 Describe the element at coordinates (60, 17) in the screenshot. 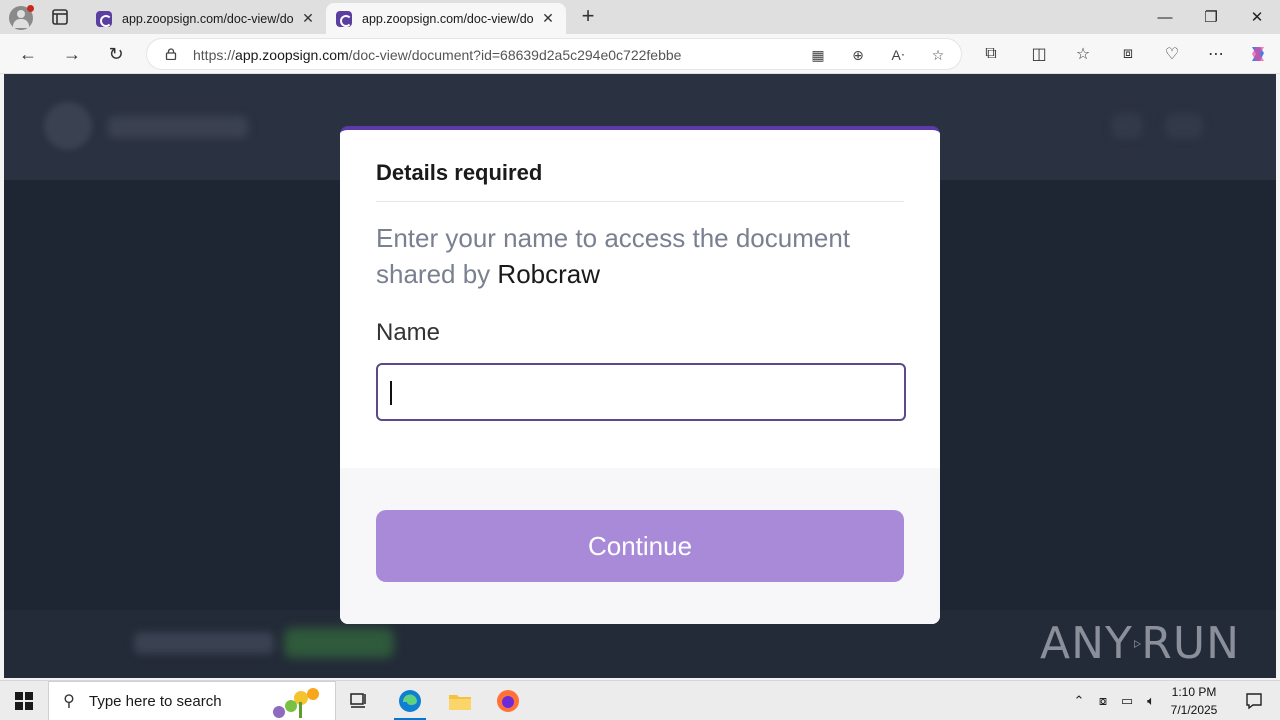

I see `tab-actions-icon` at that location.